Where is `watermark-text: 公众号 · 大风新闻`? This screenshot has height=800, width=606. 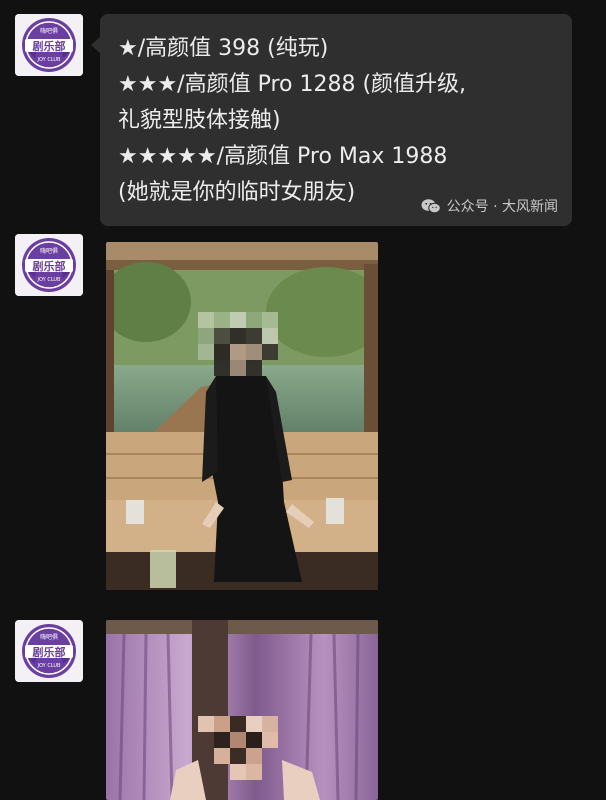 watermark-text: 公众号 · 大风新闻 is located at coordinates (502, 207).